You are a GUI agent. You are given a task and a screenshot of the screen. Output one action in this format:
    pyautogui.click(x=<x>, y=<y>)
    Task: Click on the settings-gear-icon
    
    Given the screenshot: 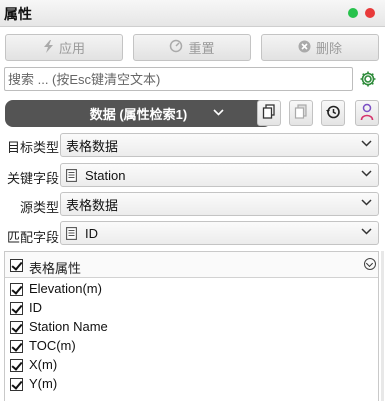 What is the action you would take?
    pyautogui.click(x=368, y=79)
    